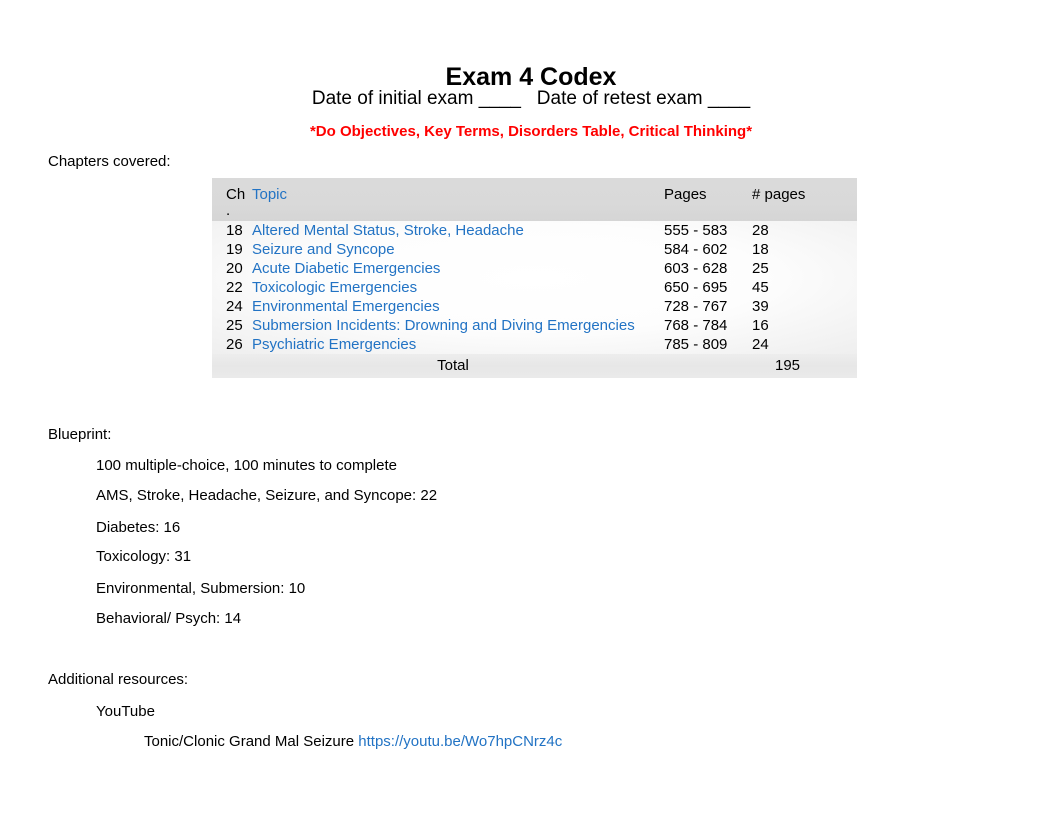 Image resolution: width=1062 pixels, height=822 pixels. I want to click on cell-topic-link: Seizure and Syncope, so click(453, 249).